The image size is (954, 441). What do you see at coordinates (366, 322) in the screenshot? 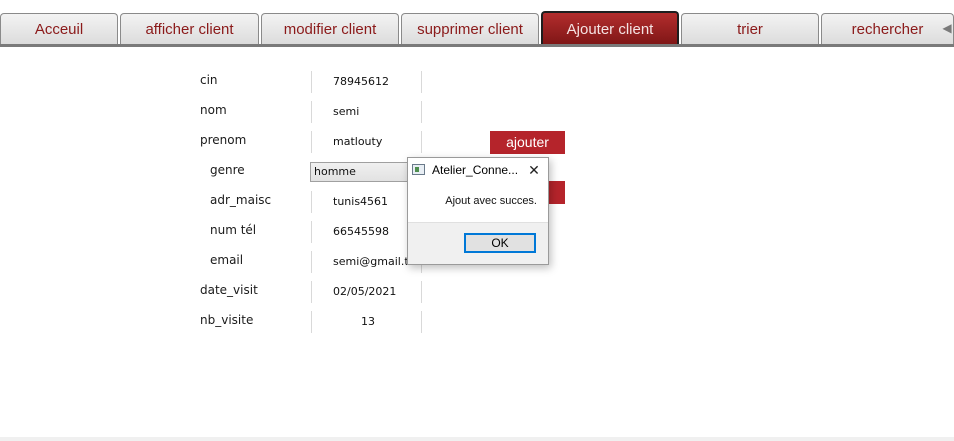
I see `nb-visite-field: 13` at bounding box center [366, 322].